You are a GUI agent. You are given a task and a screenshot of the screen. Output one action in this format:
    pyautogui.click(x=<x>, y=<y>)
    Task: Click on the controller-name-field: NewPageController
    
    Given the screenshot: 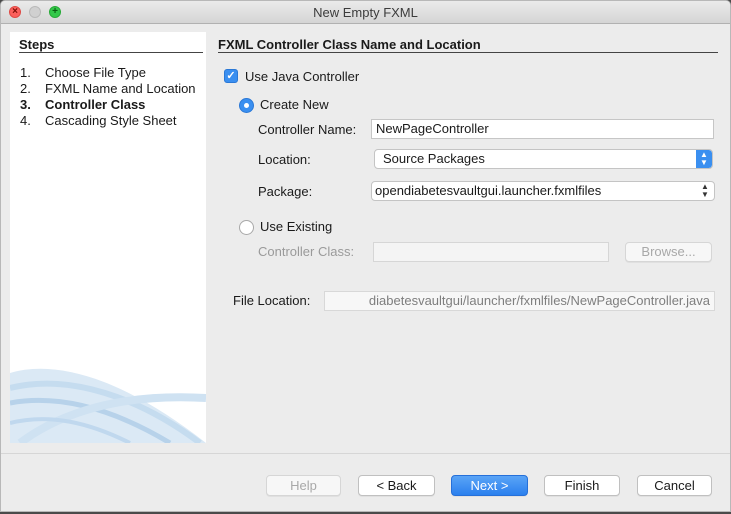 What is the action you would take?
    pyautogui.click(x=542, y=129)
    